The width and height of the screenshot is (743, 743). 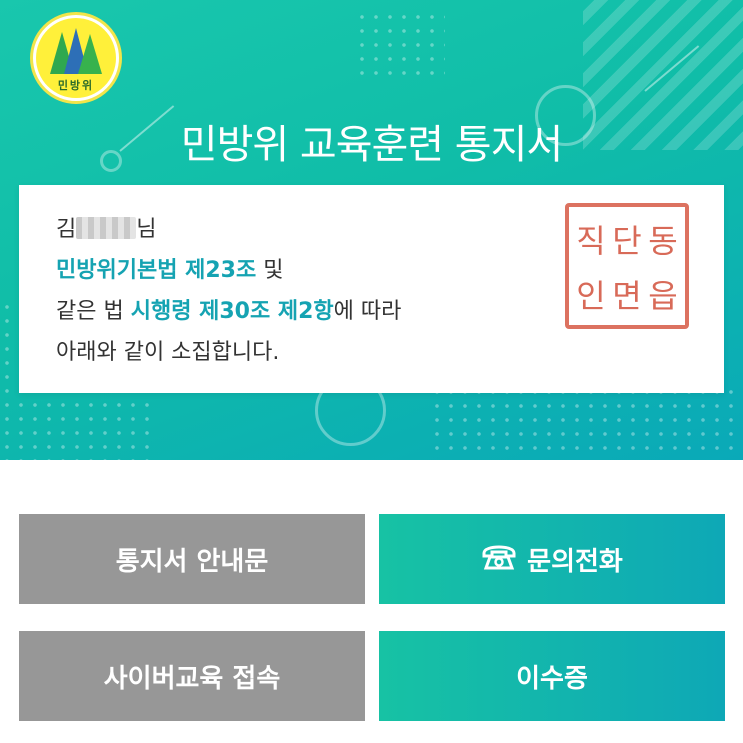 I want to click on decree-line: 같은 법 시행령 제30조 제2항에 따라, so click(x=228, y=311).